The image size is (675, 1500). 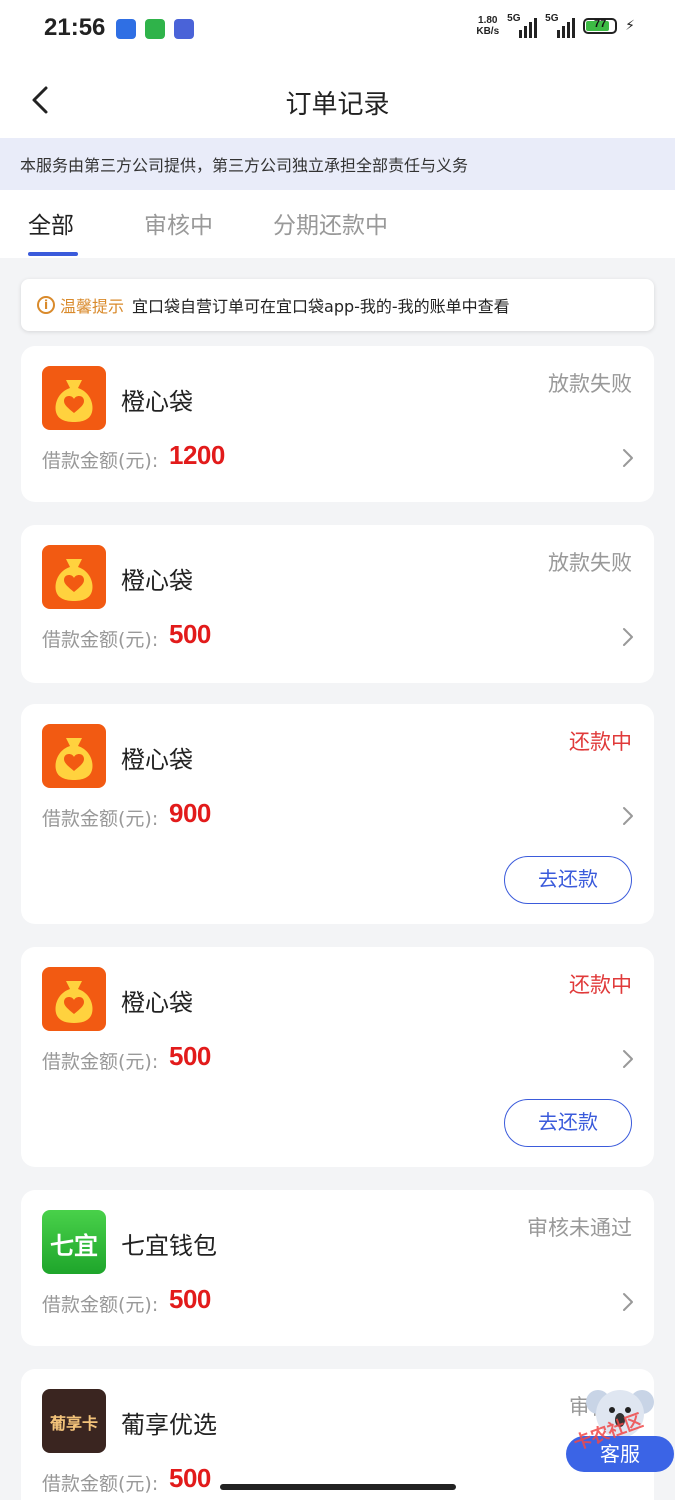 I want to click on info-icon: i, so click(x=46, y=305).